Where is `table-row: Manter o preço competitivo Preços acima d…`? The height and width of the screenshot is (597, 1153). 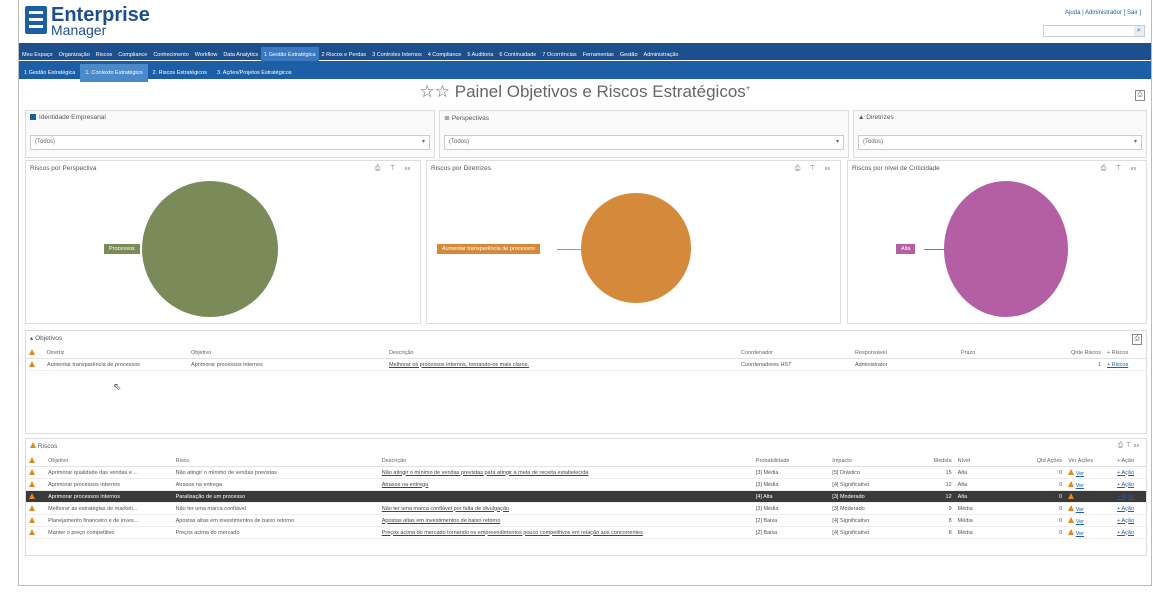
table-row: Manter o preço competitivo Preços acima d… is located at coordinates (586, 532).